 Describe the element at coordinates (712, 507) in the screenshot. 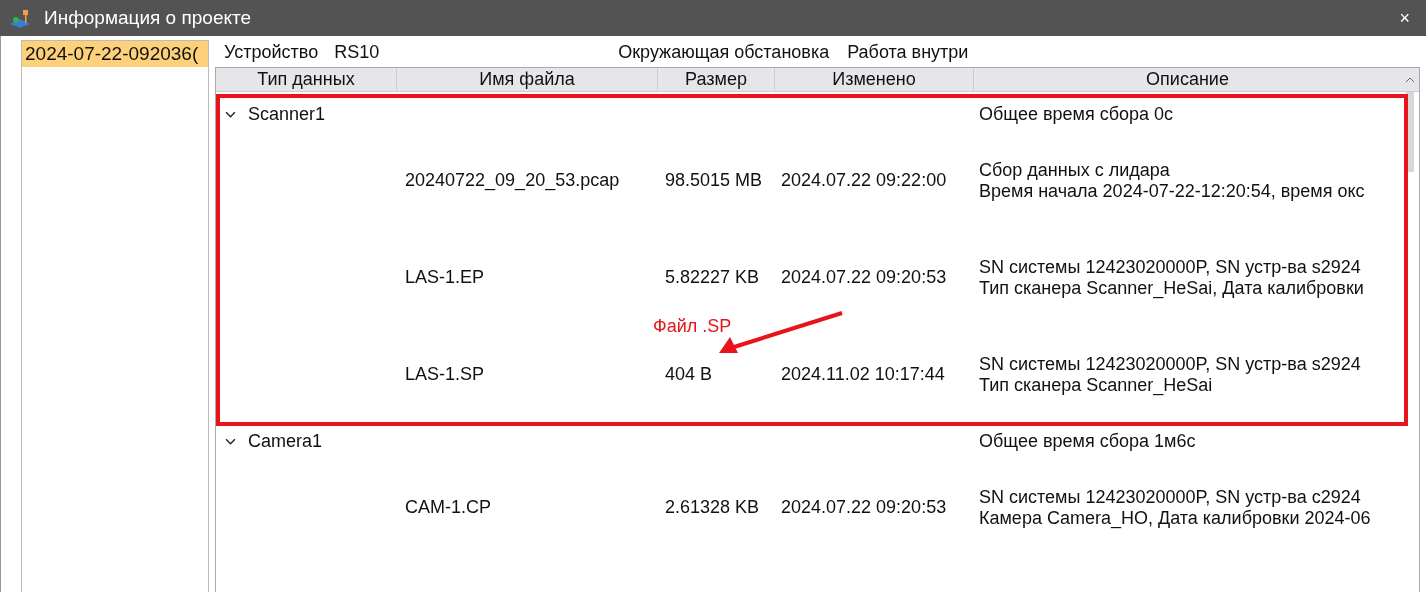

I see `table-cell: 2.61328 KB` at that location.